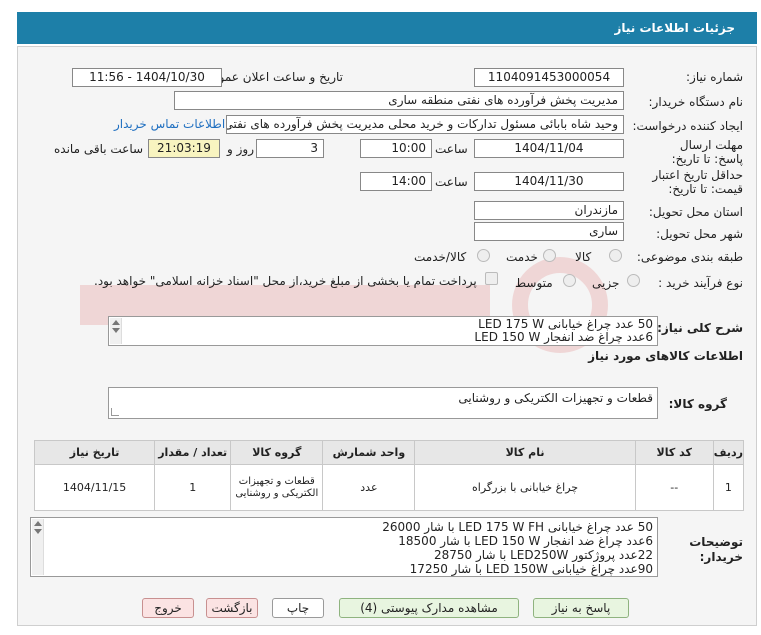 This screenshot has height=635, width=761. What do you see at coordinates (707, 152) in the screenshot?
I see `deadline-label: مهلت ارسال پاسخ: تا تاریخ:` at bounding box center [707, 152].